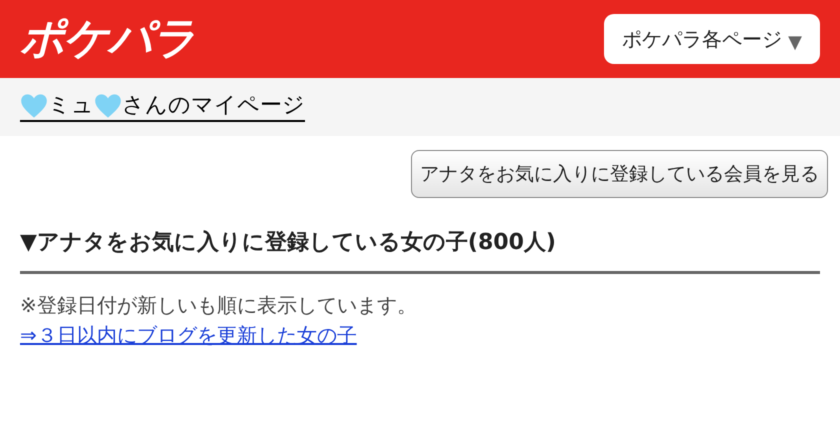 This screenshot has height=432, width=840. What do you see at coordinates (420, 250) in the screenshot?
I see `section-heading: ▼アナタをお気に入りに登録している女の子(800人)` at bounding box center [420, 250].